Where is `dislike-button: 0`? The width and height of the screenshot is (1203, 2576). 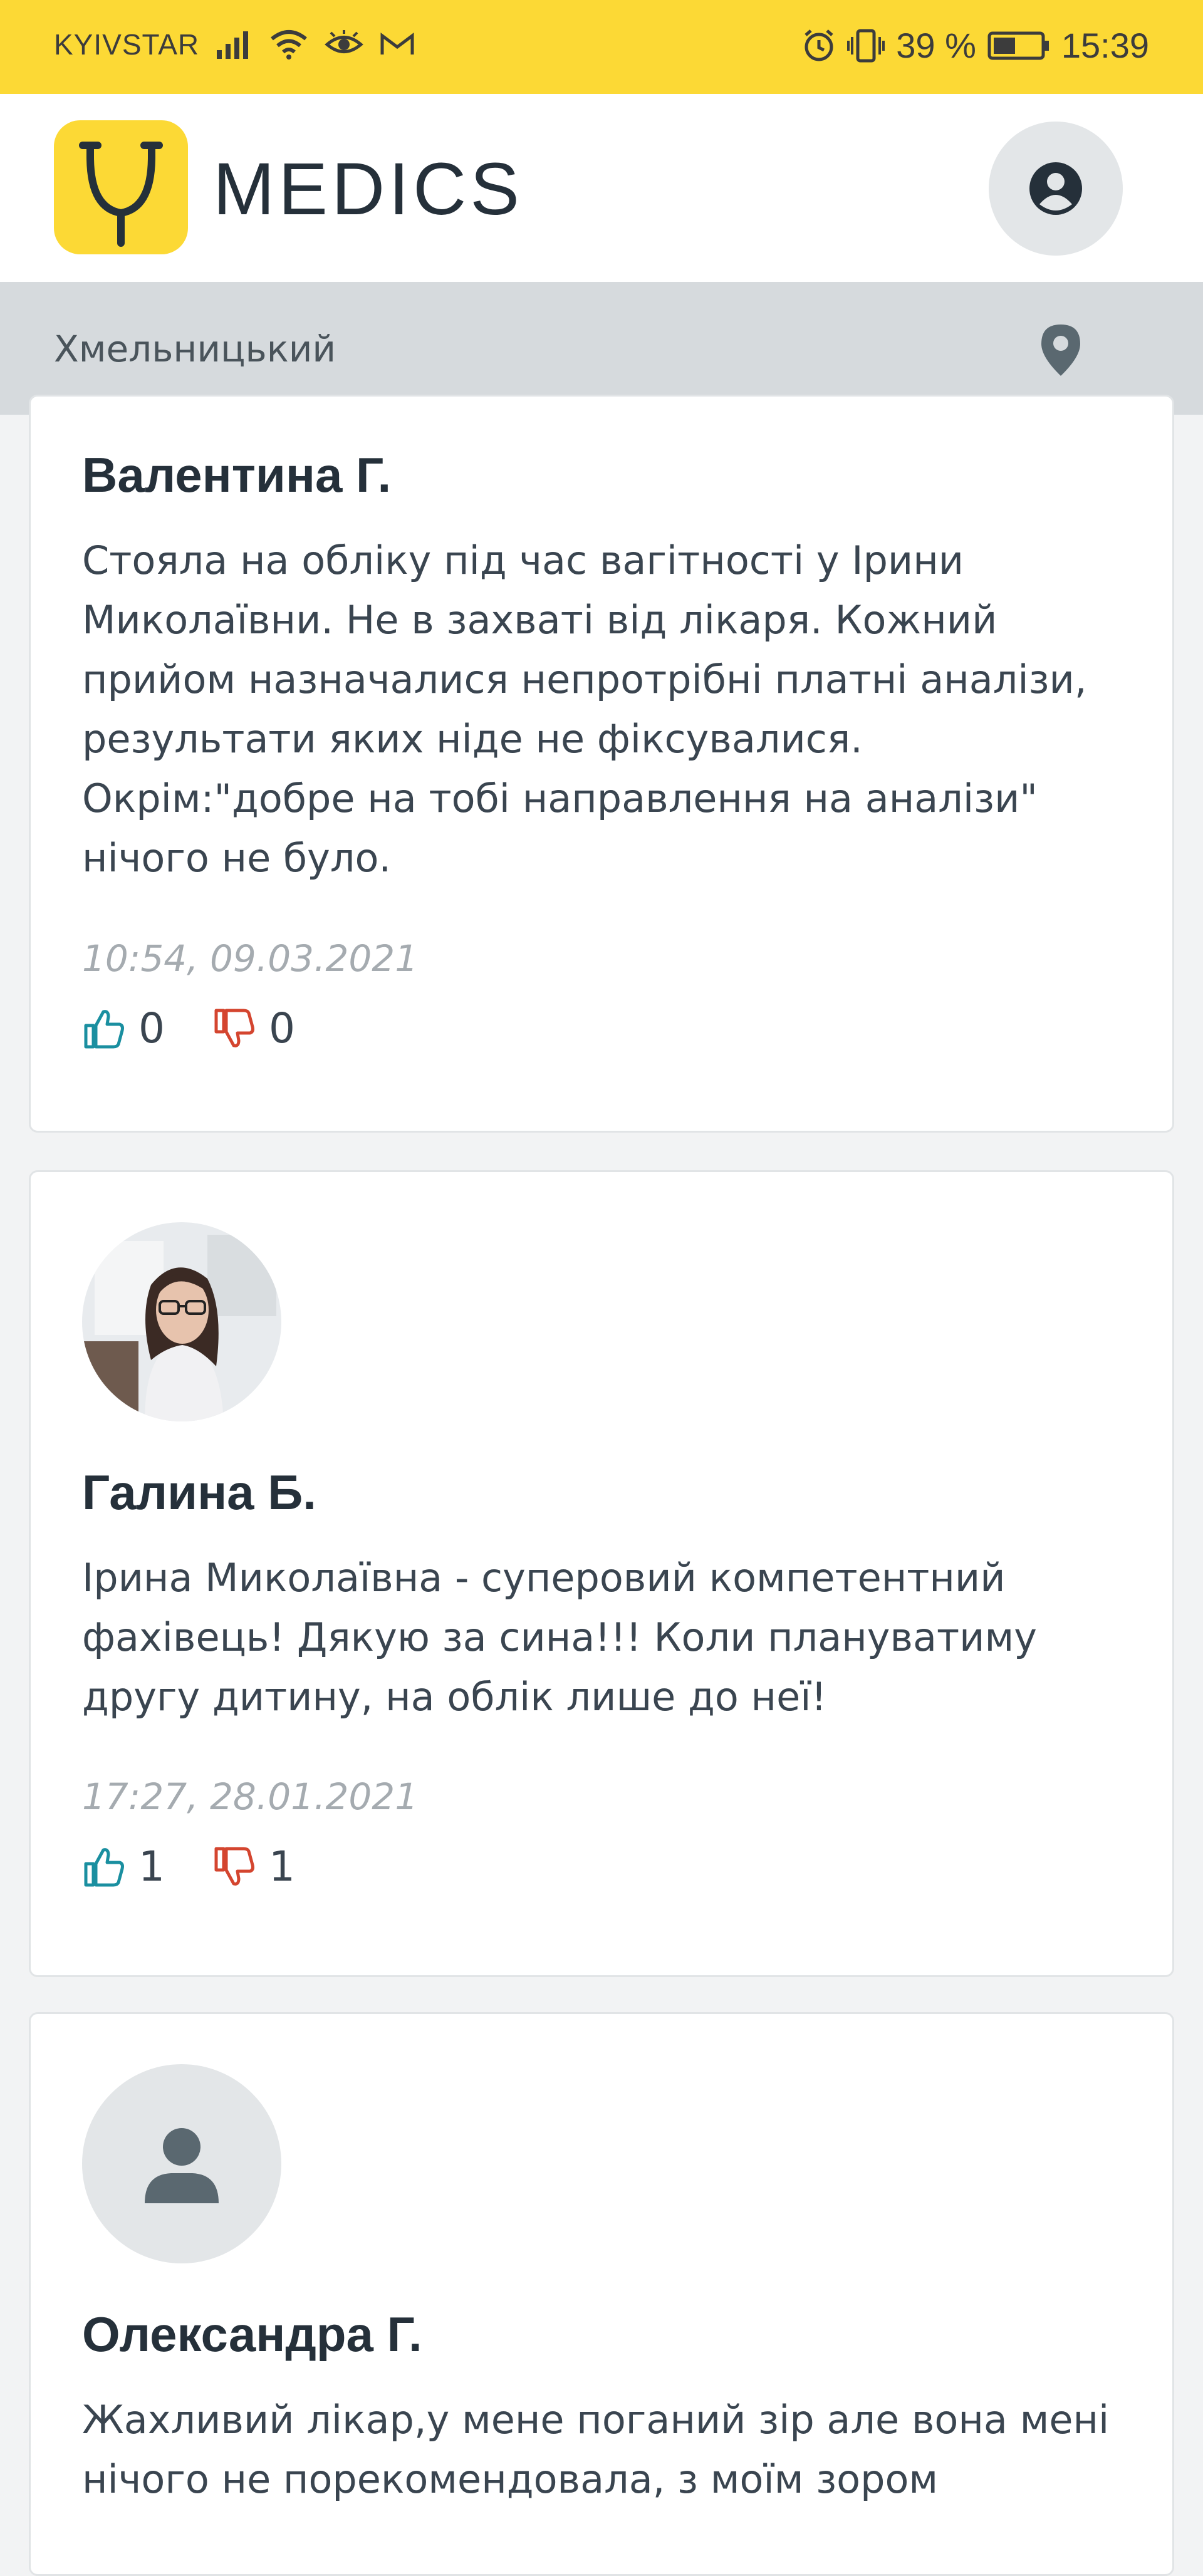
dislike-button: 0 is located at coordinates (254, 1028).